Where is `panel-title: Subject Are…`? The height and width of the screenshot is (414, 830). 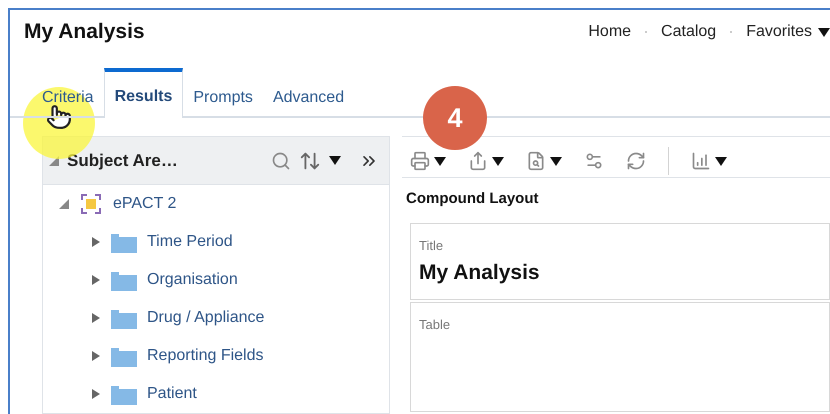
panel-title: Subject Are… is located at coordinates (123, 160).